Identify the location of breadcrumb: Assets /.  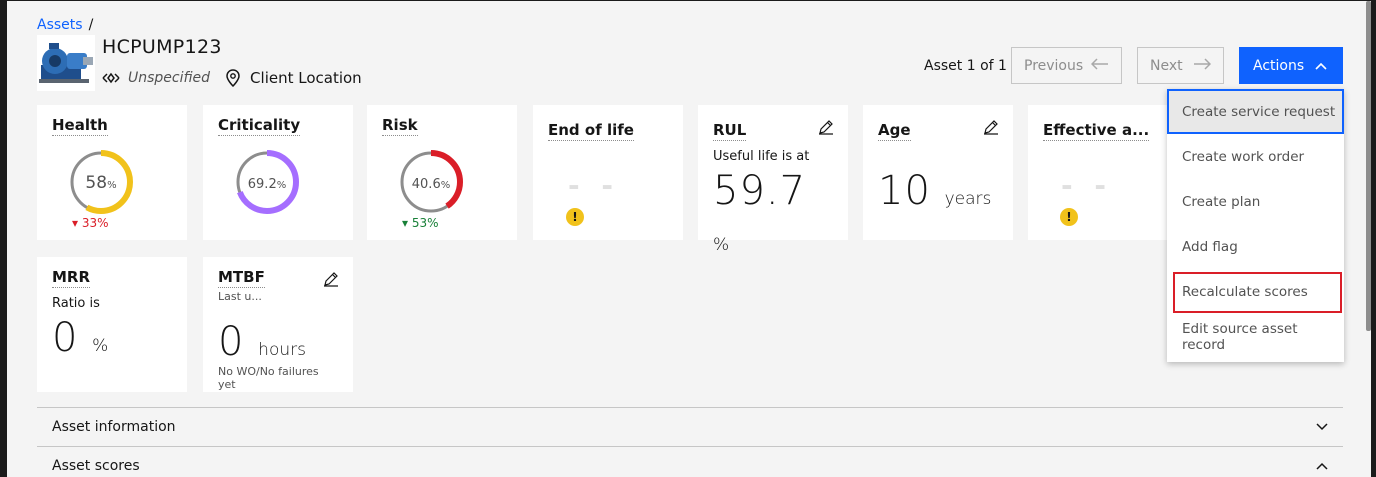
(65, 25).